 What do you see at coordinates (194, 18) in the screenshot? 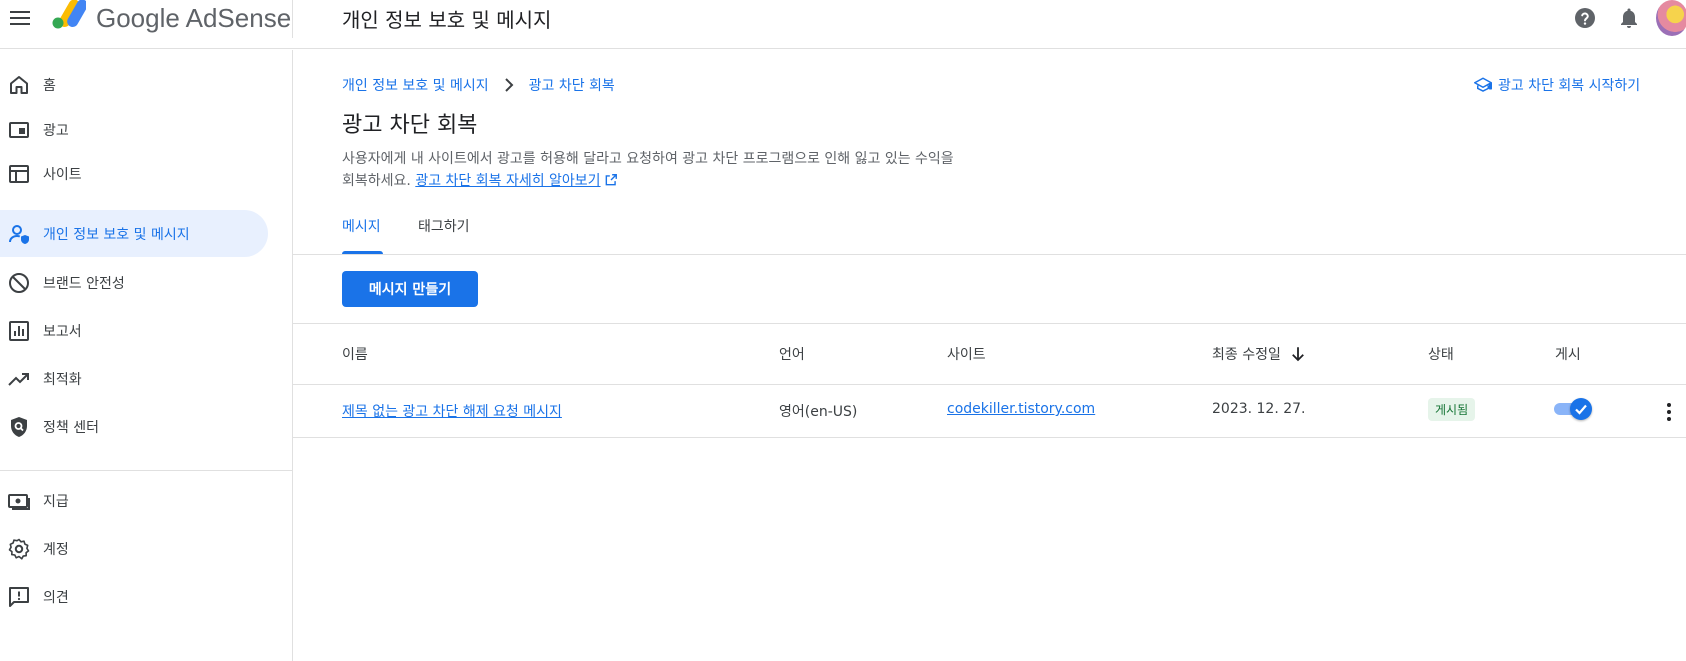
I see `app-name: Google AdSense` at bounding box center [194, 18].